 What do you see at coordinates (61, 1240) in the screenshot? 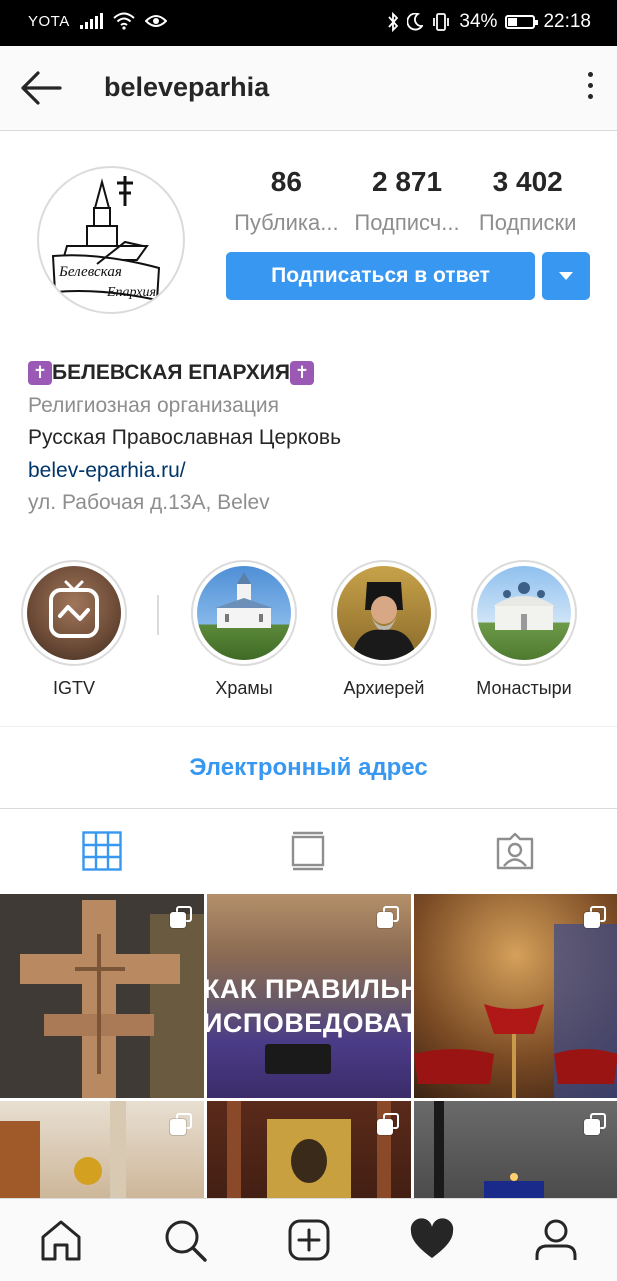
I see `home-icon` at bounding box center [61, 1240].